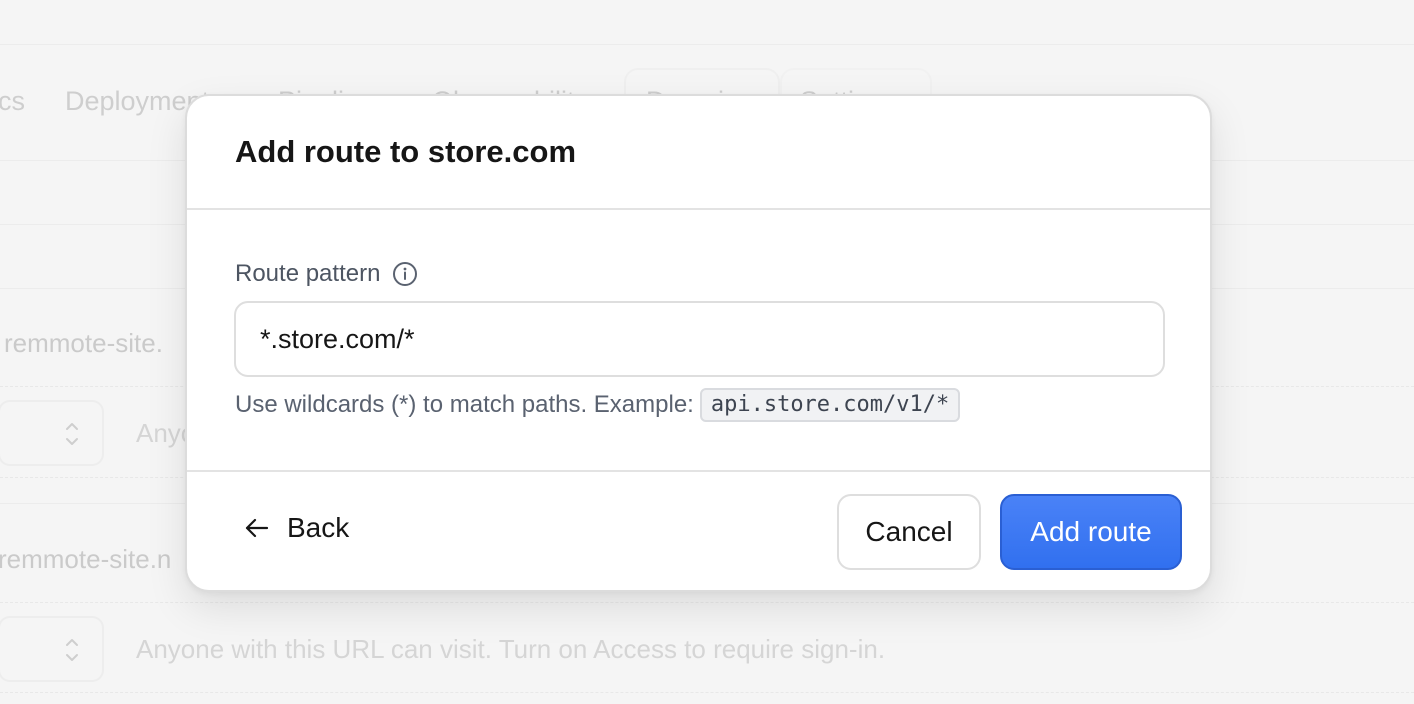 This screenshot has width=1414, height=704. What do you see at coordinates (830, 405) in the screenshot?
I see `hint-example-code: api.store.com/v1/*` at bounding box center [830, 405].